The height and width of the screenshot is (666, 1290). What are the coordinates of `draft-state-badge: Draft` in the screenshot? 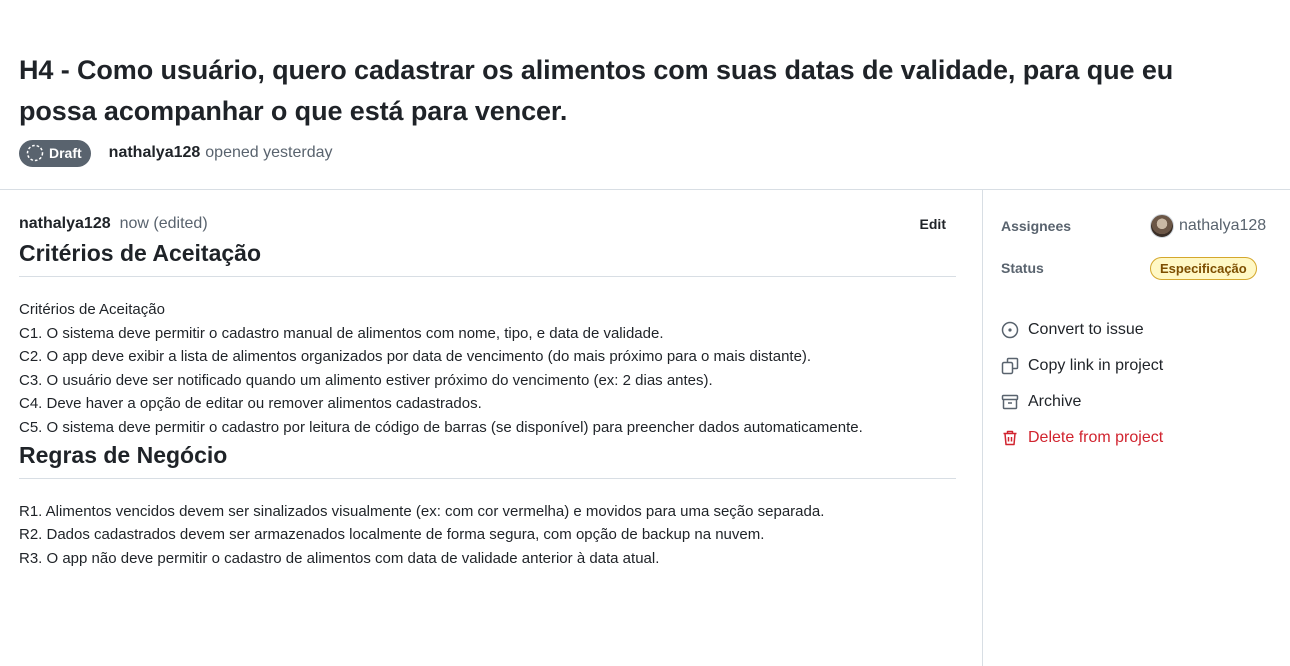 It's located at (55, 153).